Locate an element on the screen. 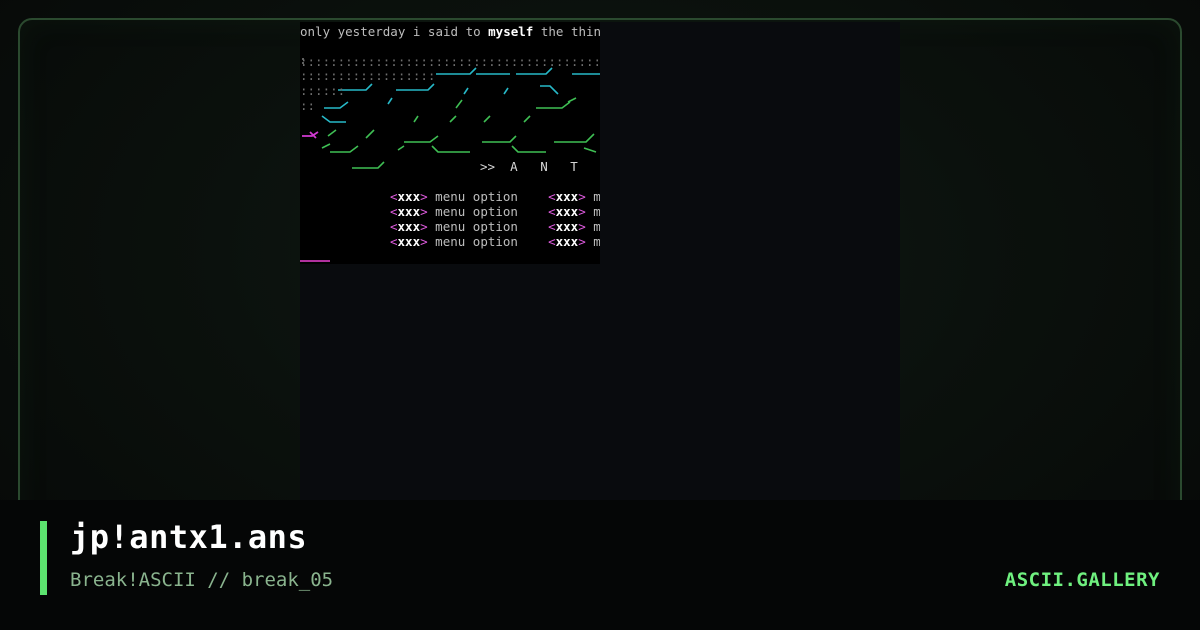 Image resolution: width=1200 pixels, height=630 pixels. dotted-row-3: :::::: is located at coordinates (323, 90).